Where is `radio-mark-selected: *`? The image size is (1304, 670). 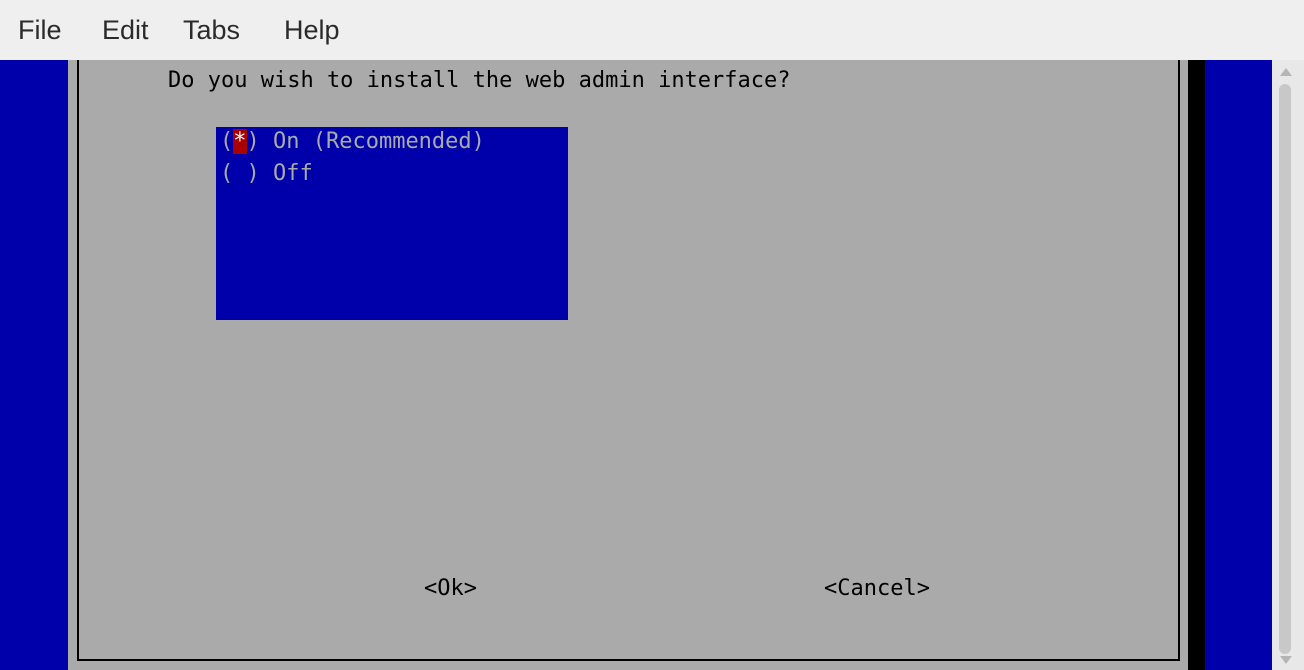
radio-mark-selected: * is located at coordinates (240, 141).